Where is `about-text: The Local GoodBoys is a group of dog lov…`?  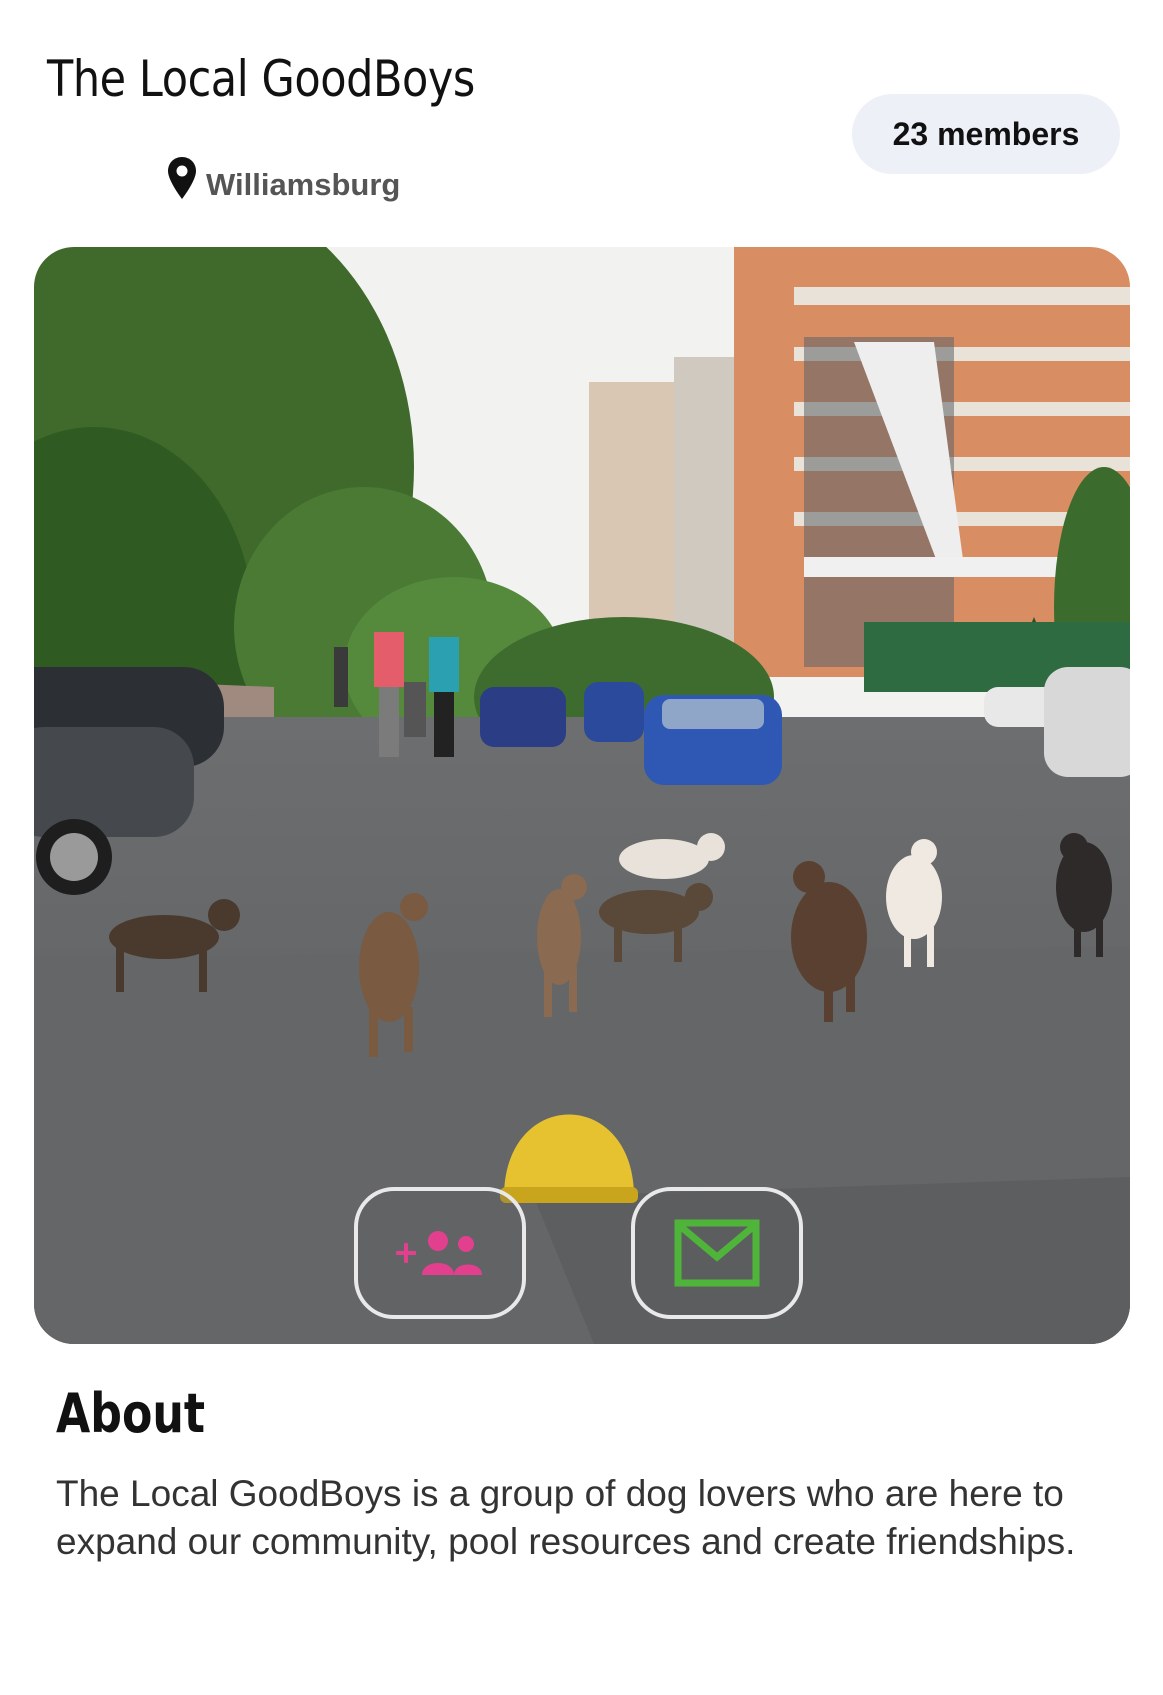
about-text: The Local GoodBoys is a group of dog lov… is located at coordinates (566, 1517).